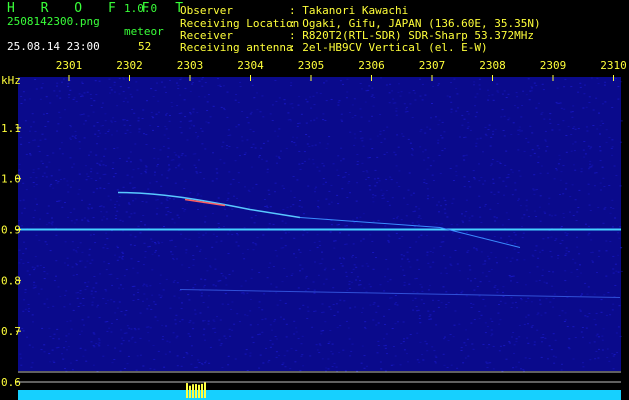 This screenshot has width=629, height=400. I want to click on y-tick-label: 0.9, so click(11, 230).